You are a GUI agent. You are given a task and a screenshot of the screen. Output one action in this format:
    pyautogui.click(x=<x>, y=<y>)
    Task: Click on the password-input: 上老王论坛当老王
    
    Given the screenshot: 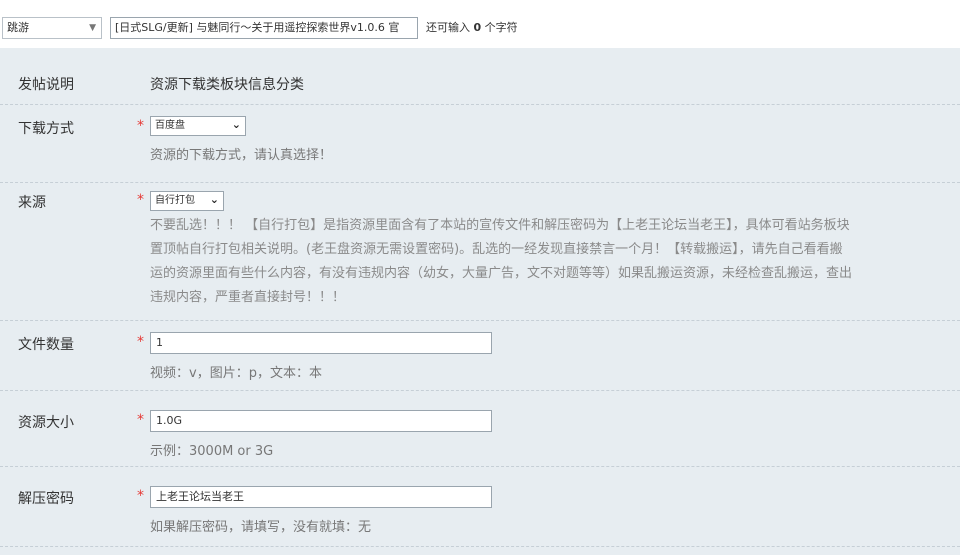 What is the action you would take?
    pyautogui.click(x=321, y=497)
    